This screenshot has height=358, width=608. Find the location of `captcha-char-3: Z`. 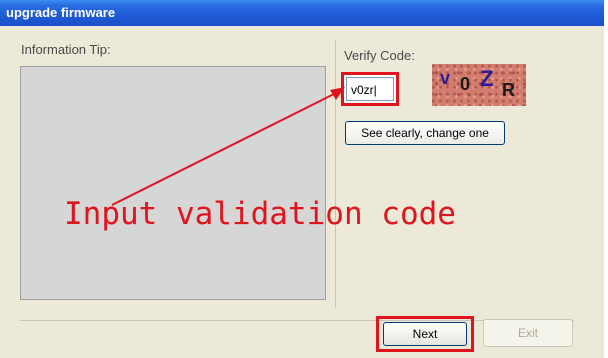

captcha-char-3: Z is located at coordinates (487, 78).